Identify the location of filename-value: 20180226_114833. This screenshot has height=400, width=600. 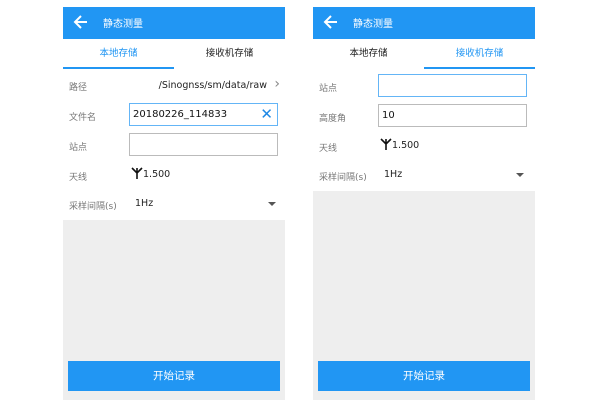
(180, 114).